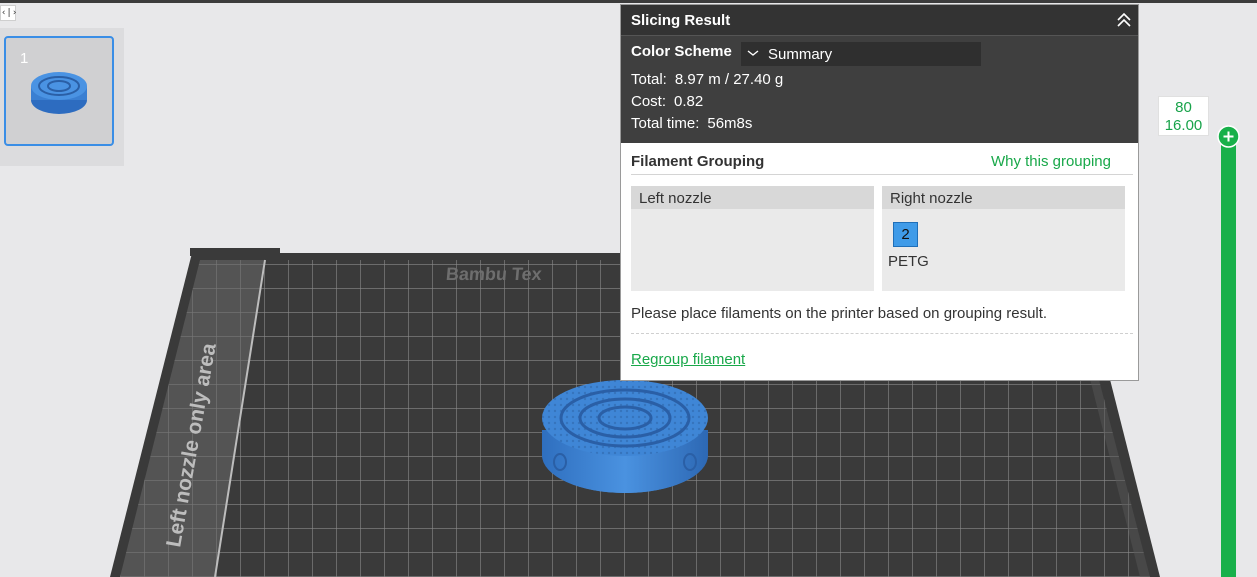 The width and height of the screenshot is (1257, 577). Describe the element at coordinates (675, 198) in the screenshot. I see `left-nozzle-label: Left nozzle` at that location.